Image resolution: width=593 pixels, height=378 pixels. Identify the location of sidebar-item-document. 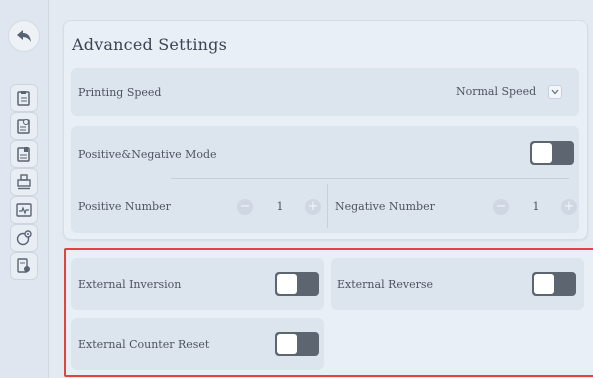
(24, 98).